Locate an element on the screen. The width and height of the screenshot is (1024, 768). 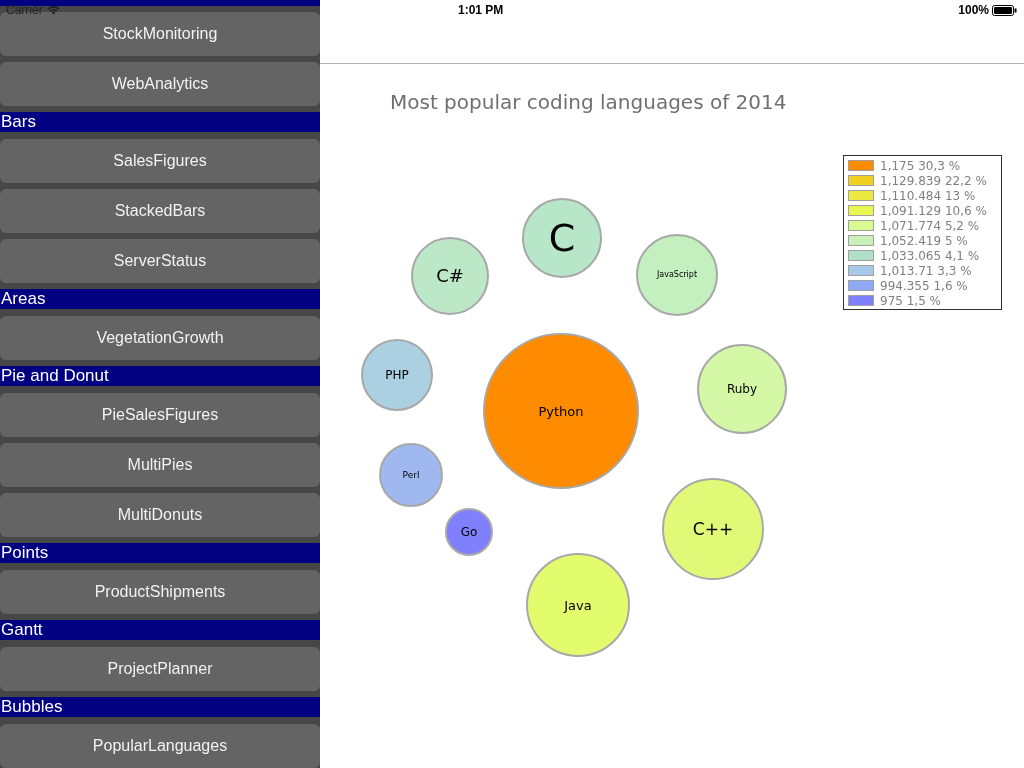
bubble-label: C++ is located at coordinates (713, 529).